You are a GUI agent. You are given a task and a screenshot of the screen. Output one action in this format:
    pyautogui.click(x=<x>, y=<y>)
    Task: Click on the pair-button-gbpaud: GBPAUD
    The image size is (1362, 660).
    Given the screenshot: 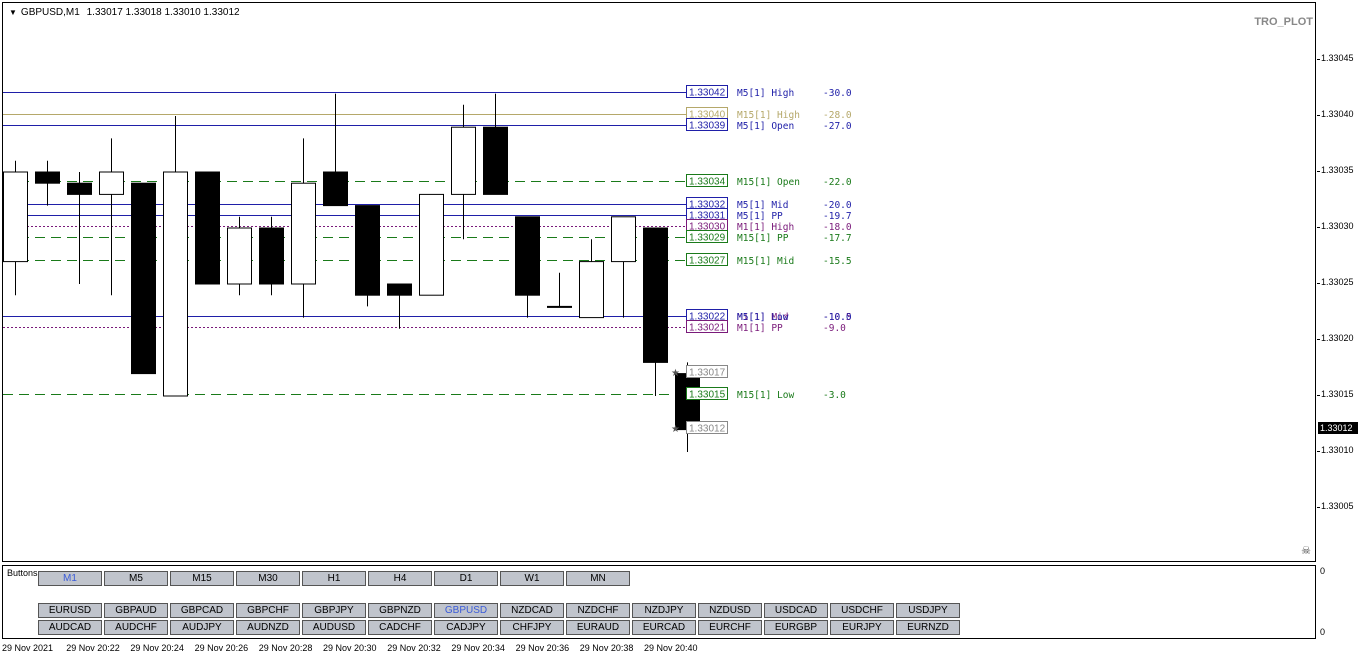 What is the action you would take?
    pyautogui.click(x=136, y=610)
    